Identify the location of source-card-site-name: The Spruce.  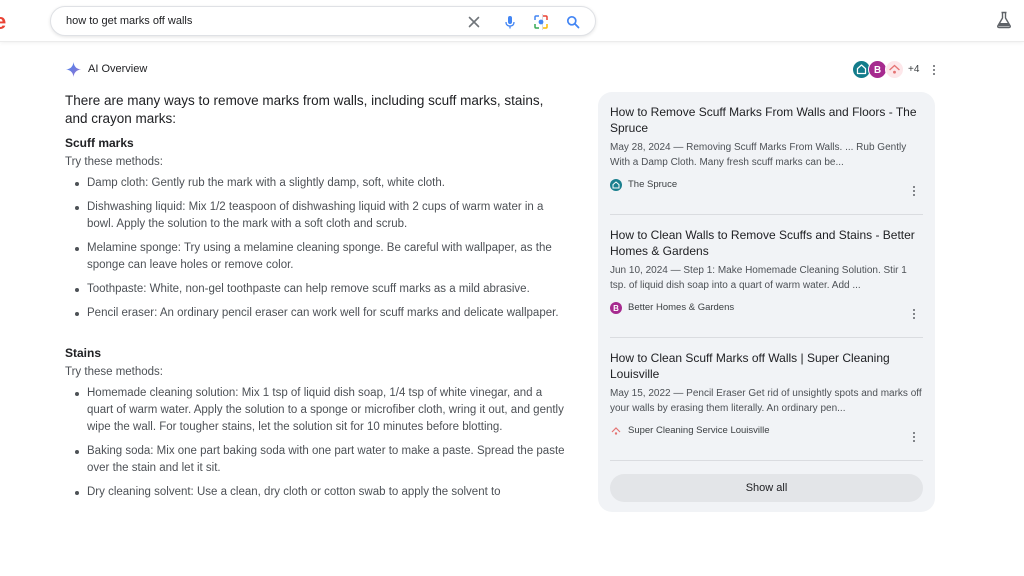
(653, 184).